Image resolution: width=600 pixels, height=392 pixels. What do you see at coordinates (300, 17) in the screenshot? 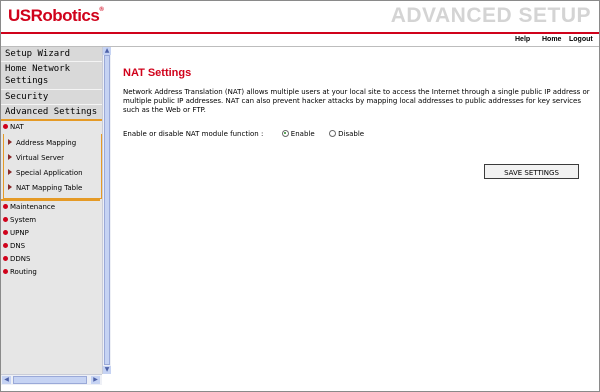
I see `header: USRobotics® ADVANCED SETUP` at bounding box center [300, 17].